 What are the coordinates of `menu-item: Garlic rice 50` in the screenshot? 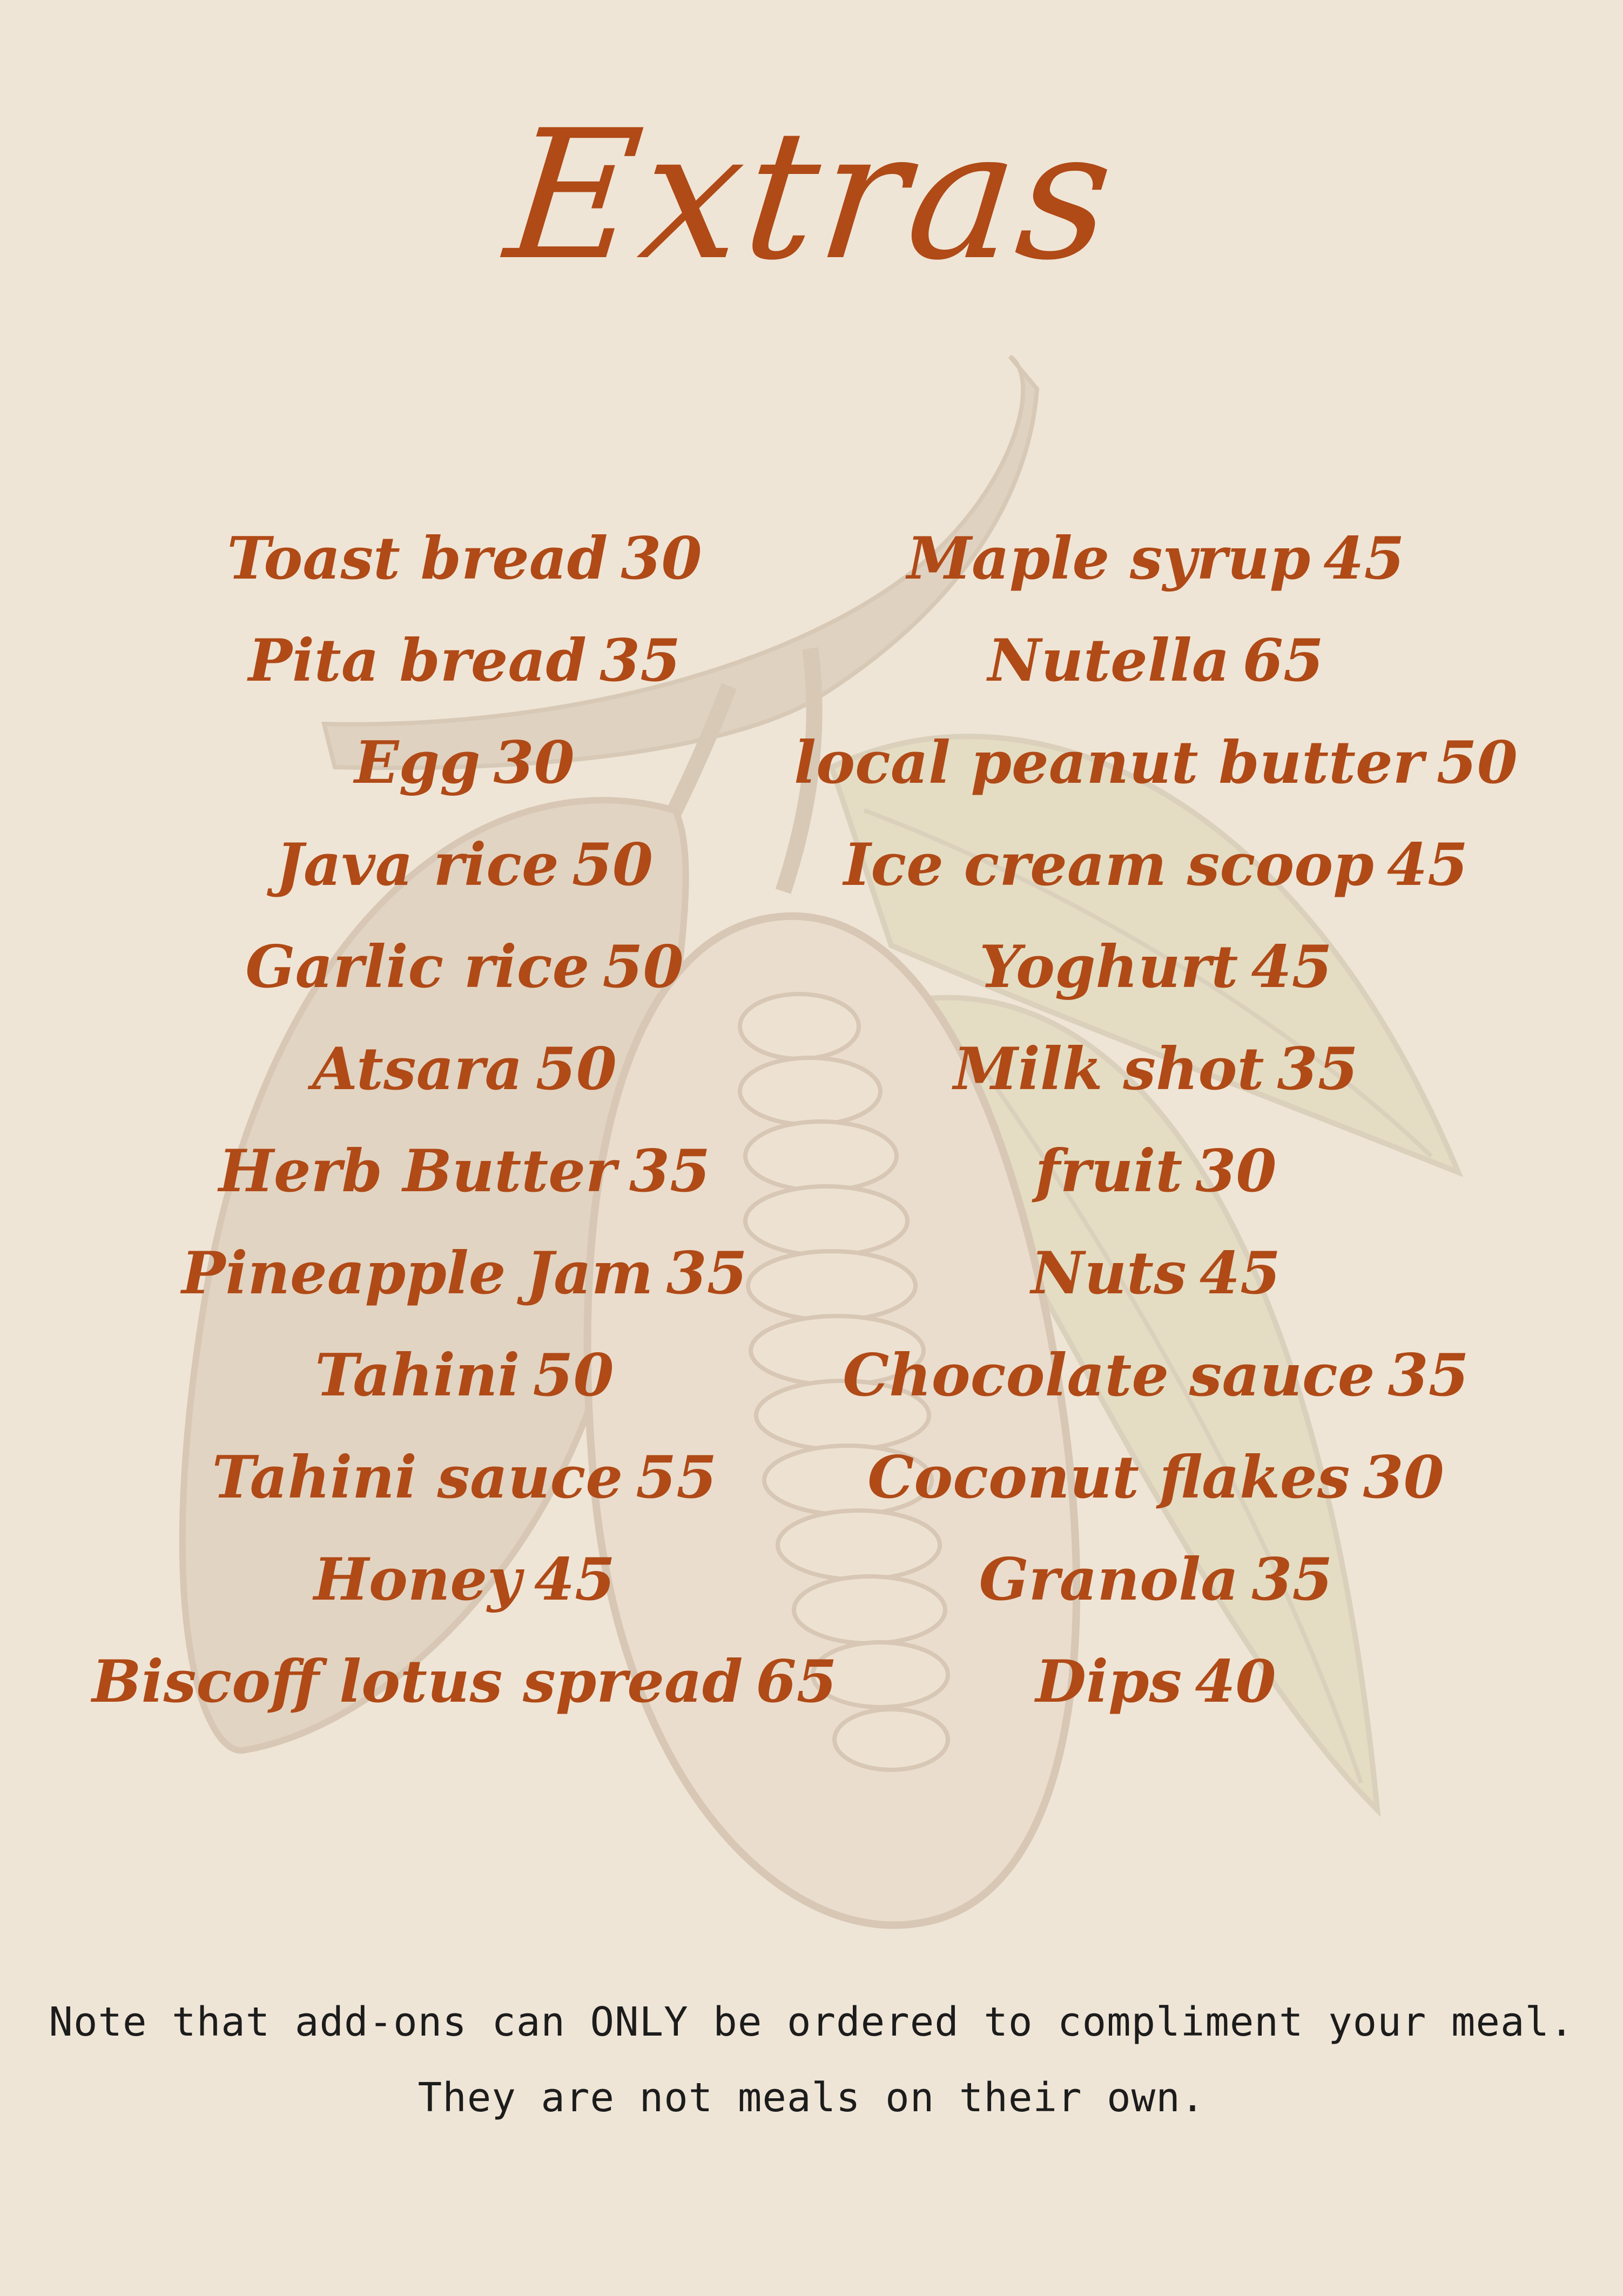 It's located at (465, 967).